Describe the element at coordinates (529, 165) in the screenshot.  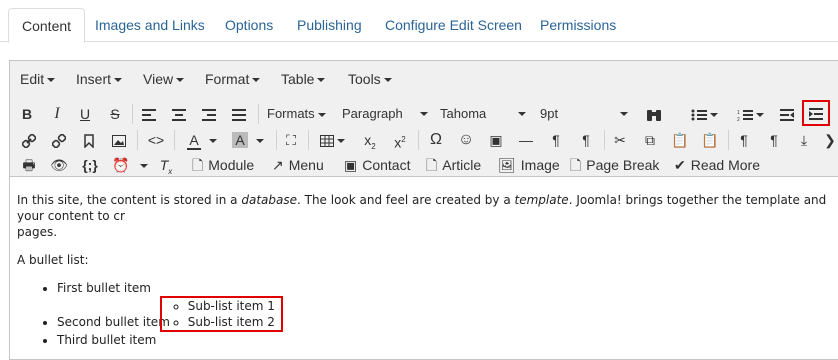
I see `image-button: 🖼 Image` at that location.